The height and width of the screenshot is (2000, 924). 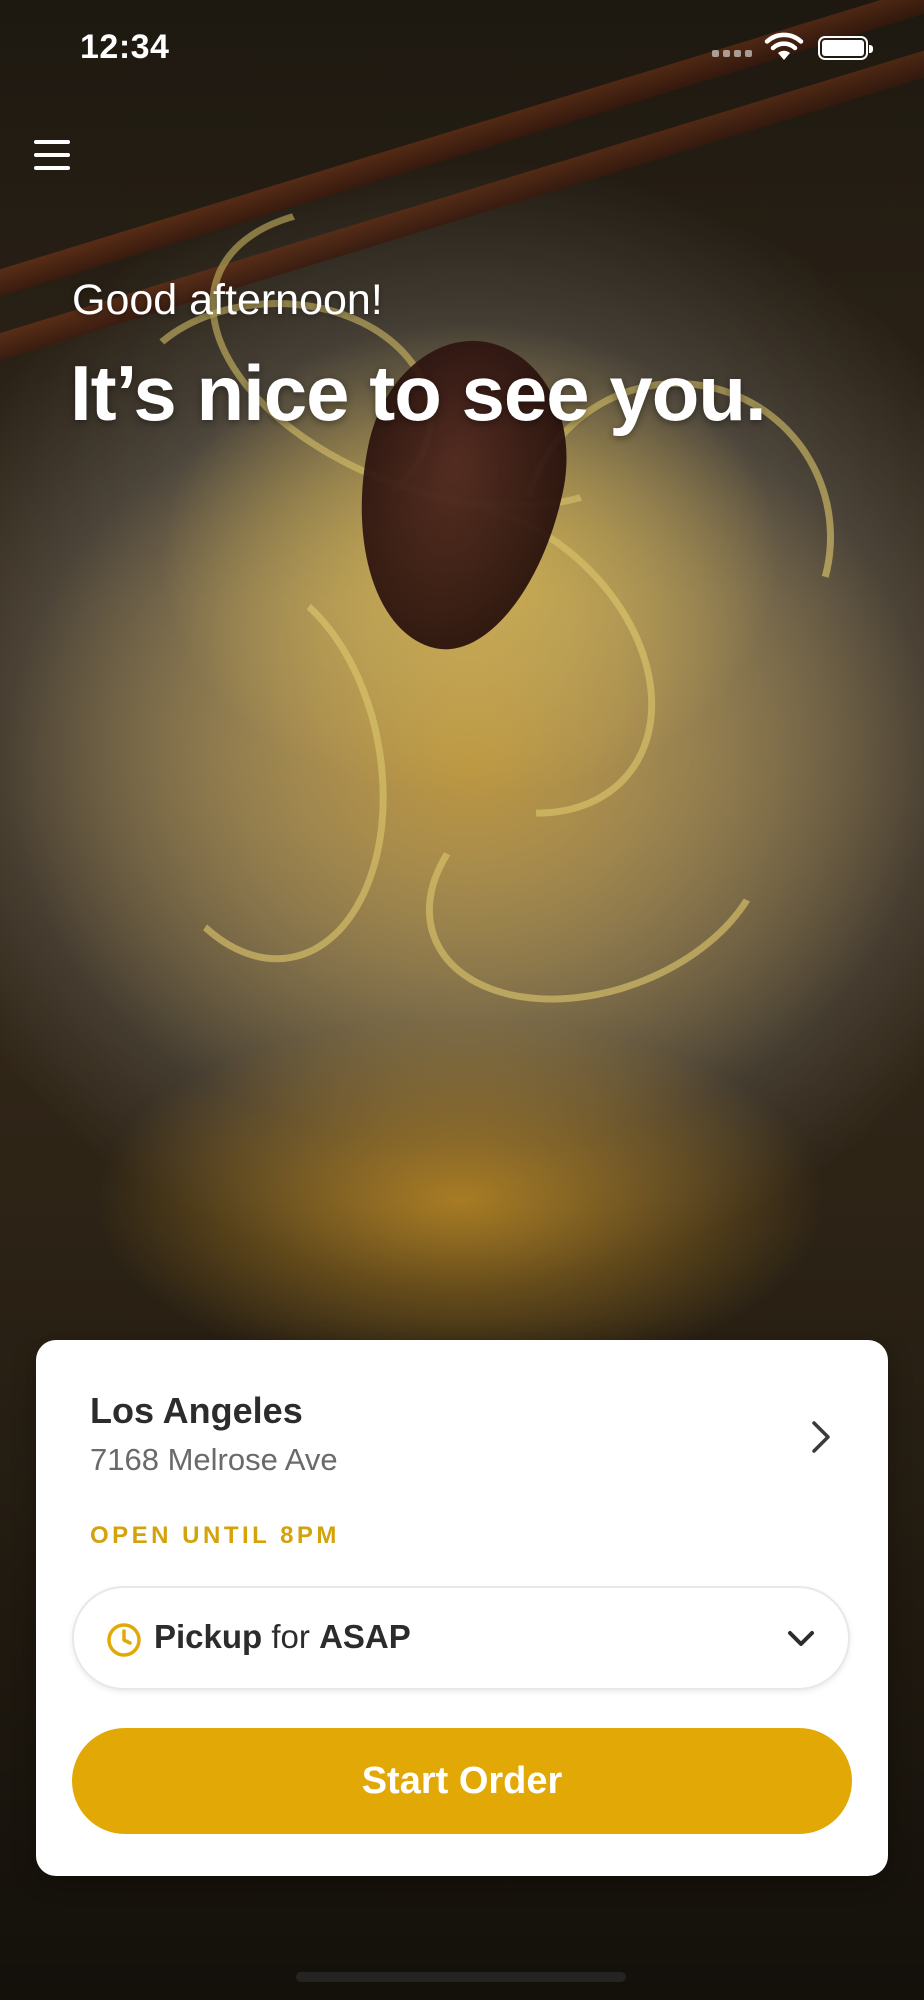 What do you see at coordinates (462, 1781) in the screenshot?
I see `start-order-button: Start Order` at bounding box center [462, 1781].